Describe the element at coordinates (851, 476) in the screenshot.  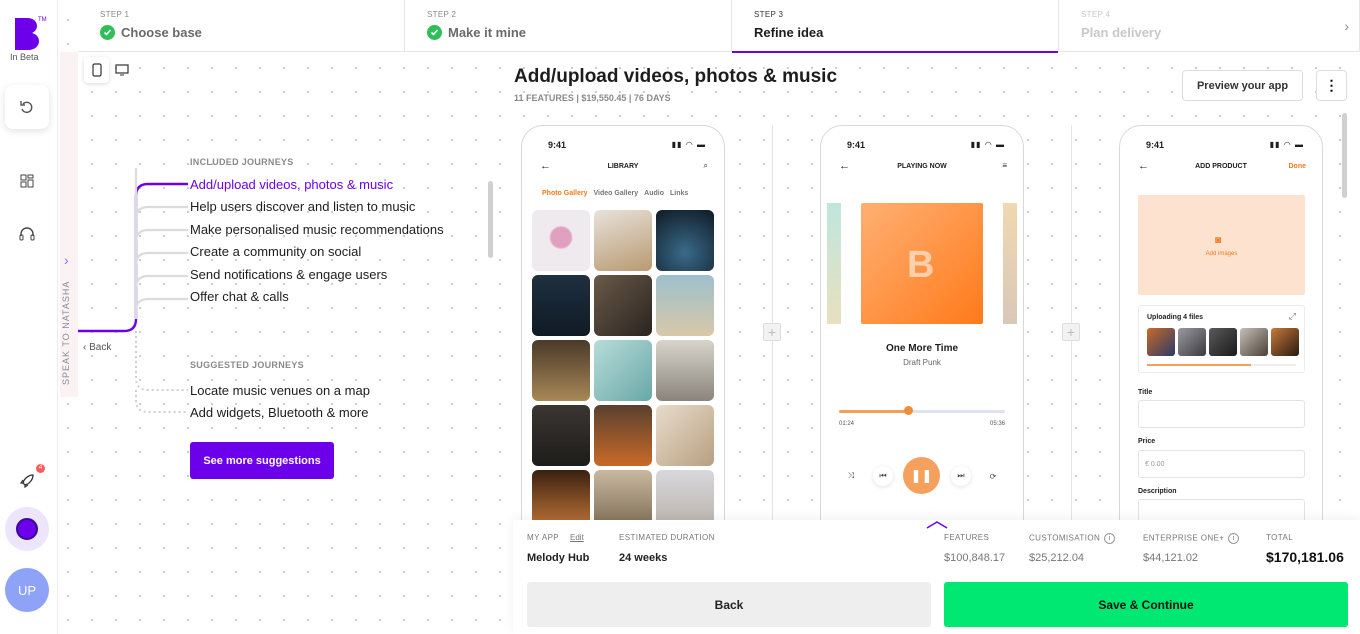
I see `shuffle-icon: ⤨` at that location.